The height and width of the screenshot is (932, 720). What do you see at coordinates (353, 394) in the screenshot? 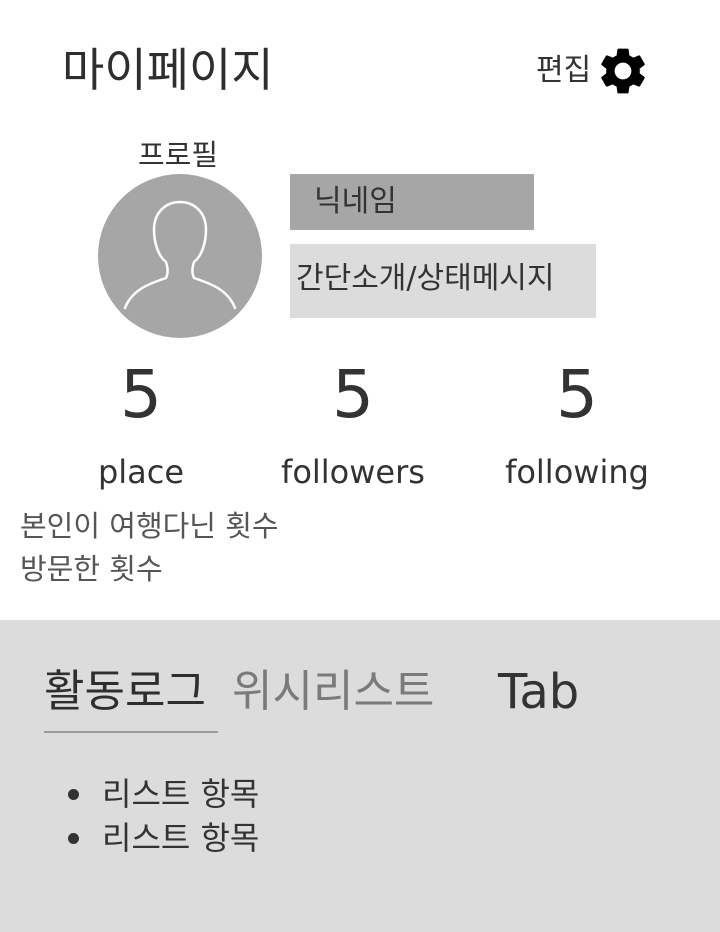
I see `stat-followers-count: 5` at bounding box center [353, 394].